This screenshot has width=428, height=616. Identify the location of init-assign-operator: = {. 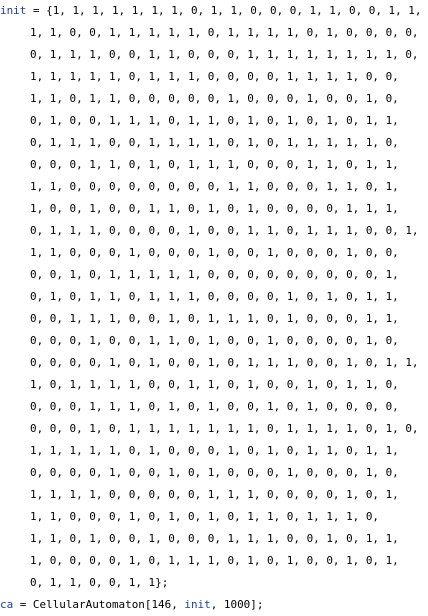
(39, 10).